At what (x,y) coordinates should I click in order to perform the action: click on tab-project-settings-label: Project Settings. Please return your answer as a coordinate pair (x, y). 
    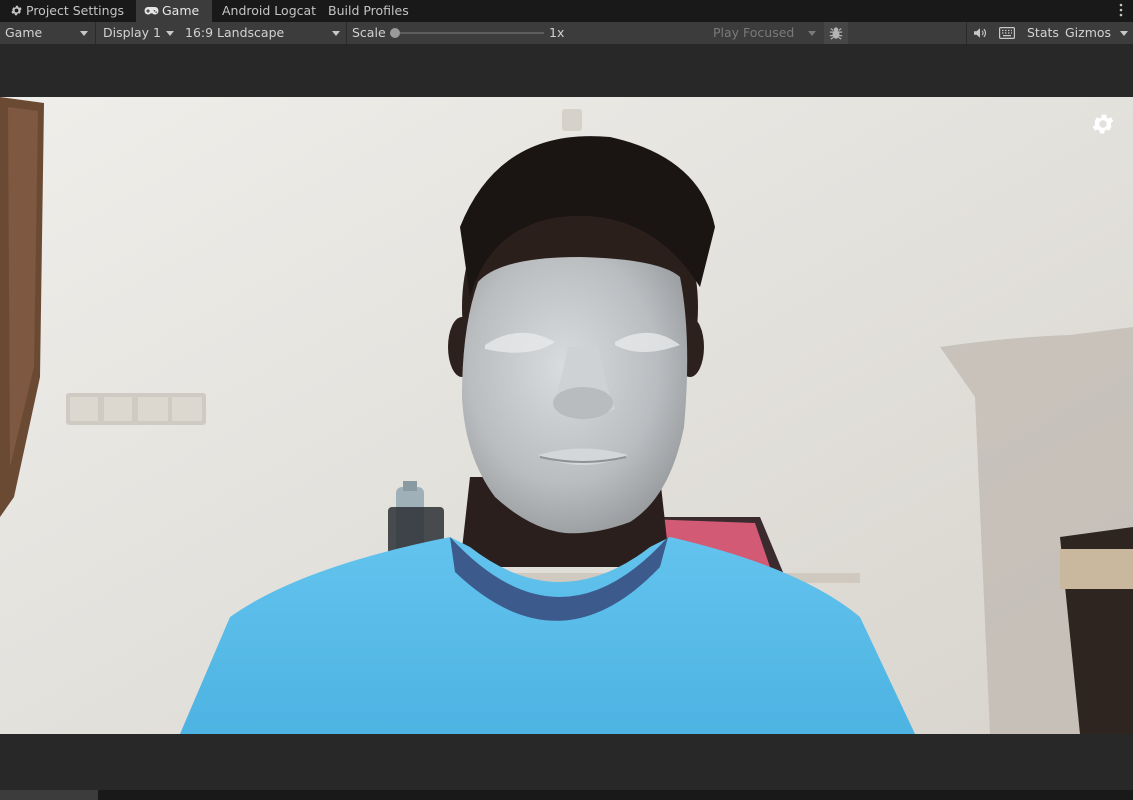
    Looking at the image, I should click on (75, 10).